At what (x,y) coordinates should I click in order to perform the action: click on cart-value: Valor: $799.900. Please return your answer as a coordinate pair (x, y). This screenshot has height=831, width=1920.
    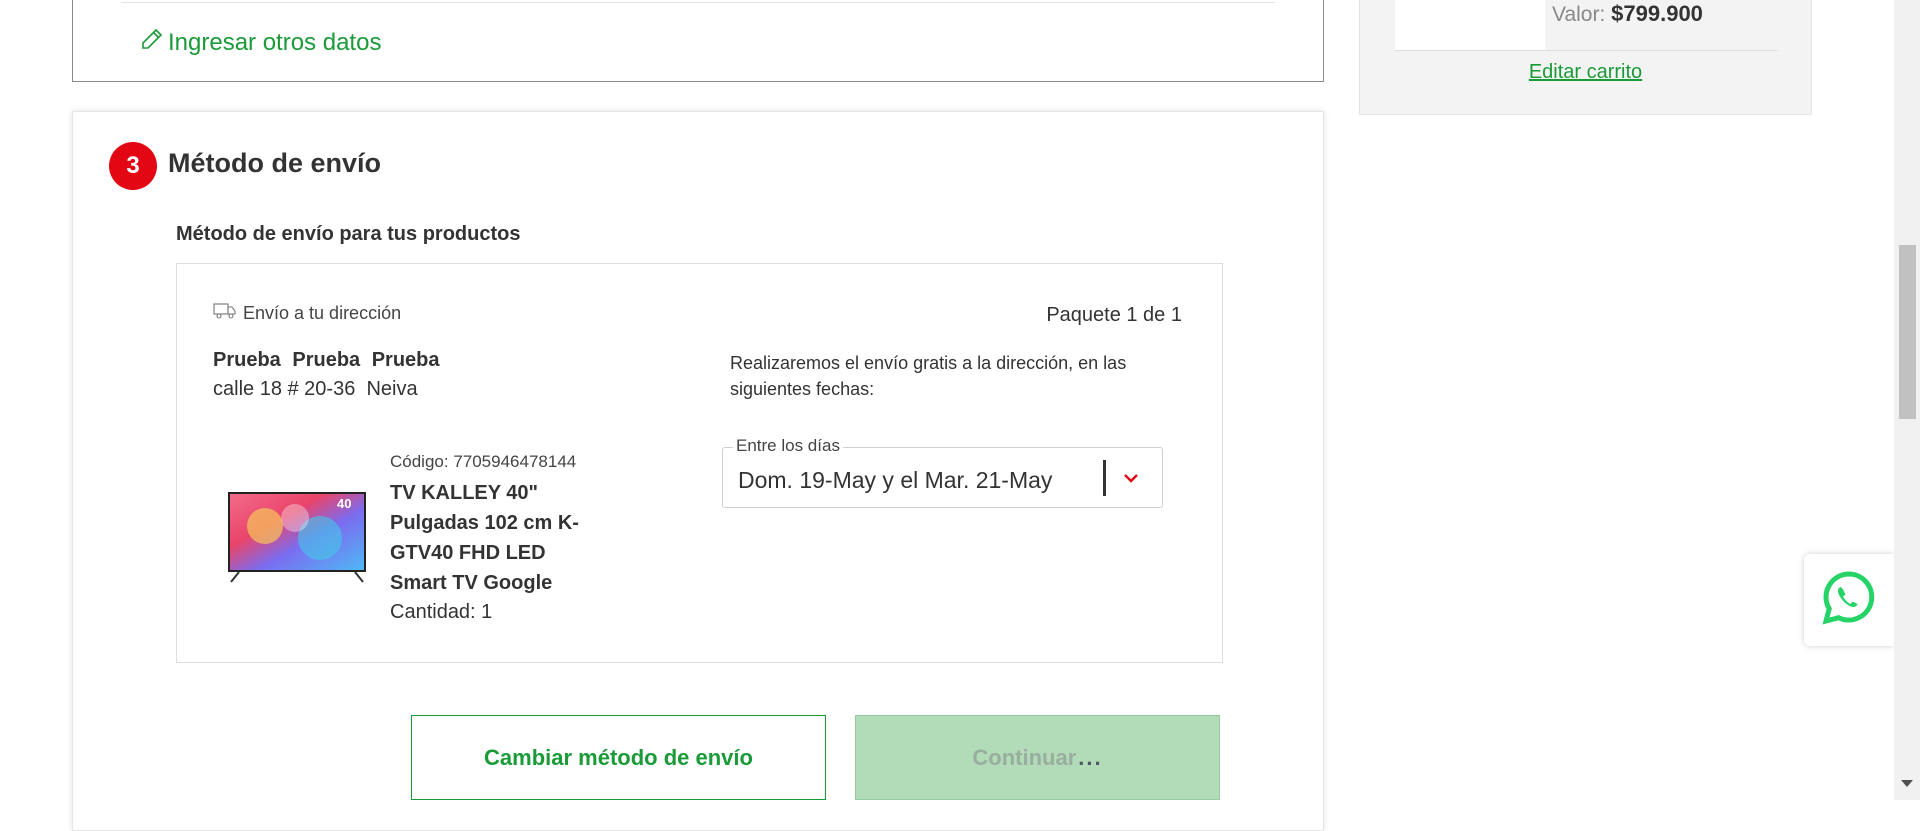
    Looking at the image, I should click on (1627, 14).